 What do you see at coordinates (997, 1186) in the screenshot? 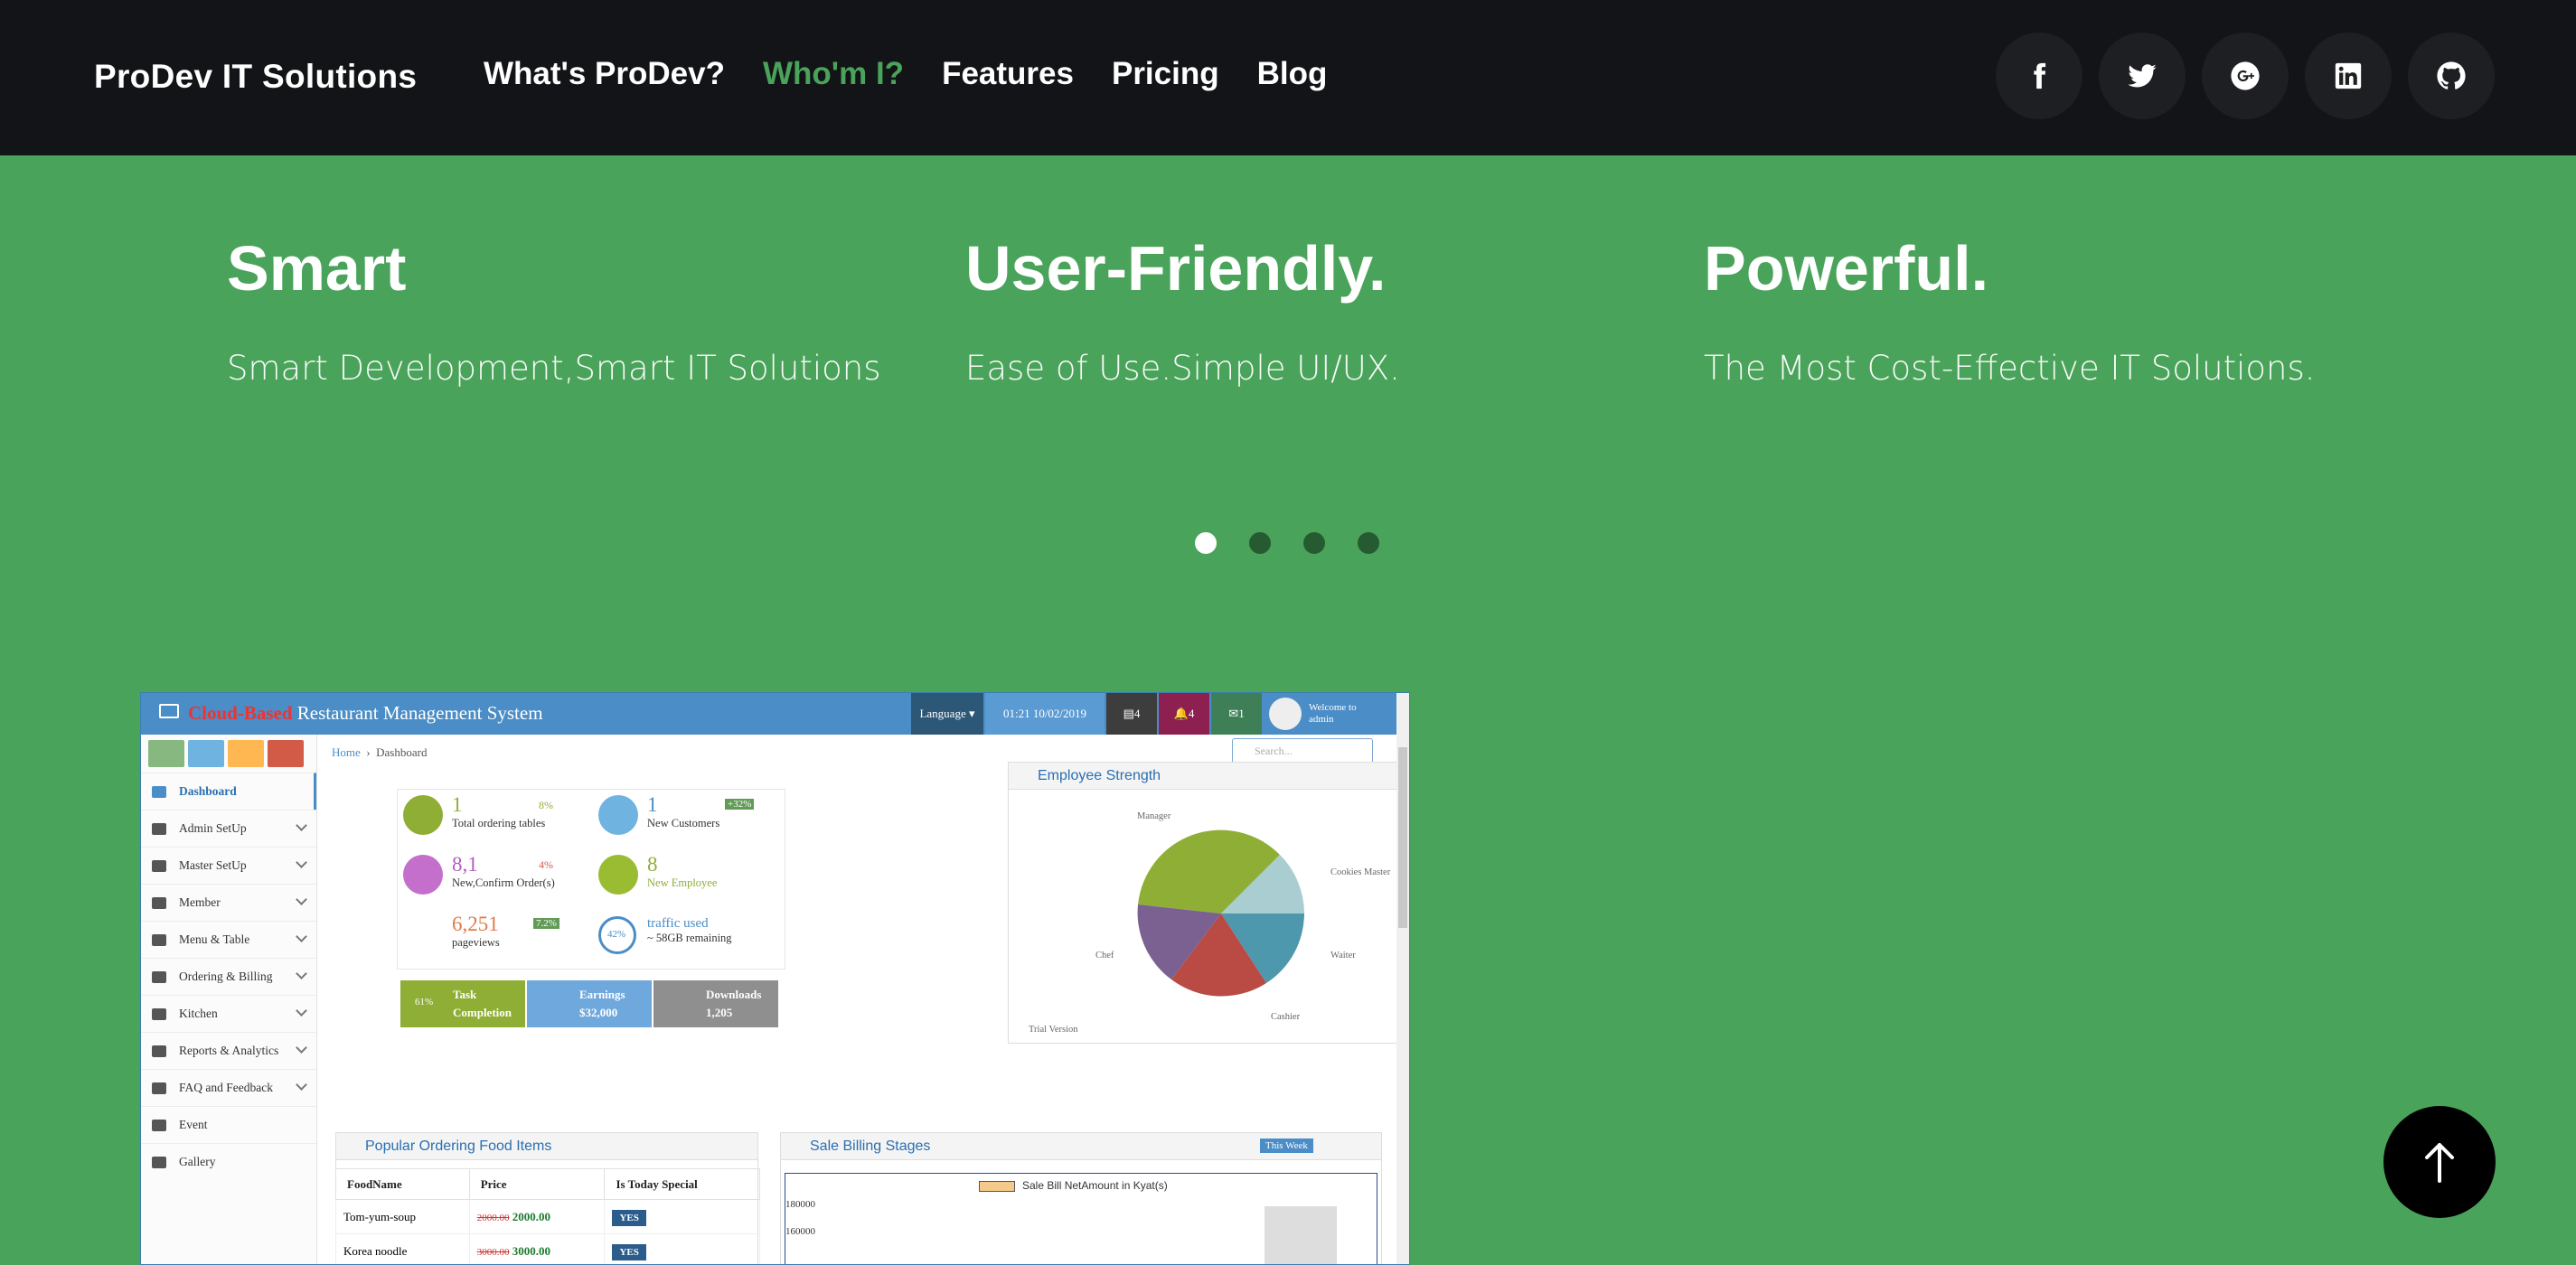
I see `legend-swatch` at bounding box center [997, 1186].